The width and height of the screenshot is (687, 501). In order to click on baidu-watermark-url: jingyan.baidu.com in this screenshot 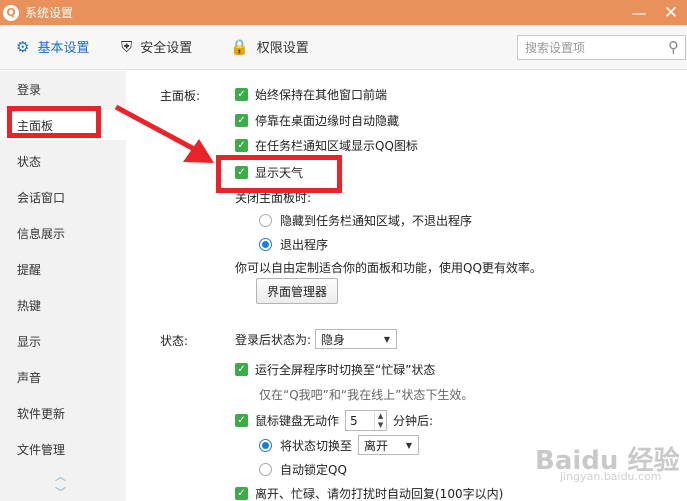, I will do `click(611, 476)`.